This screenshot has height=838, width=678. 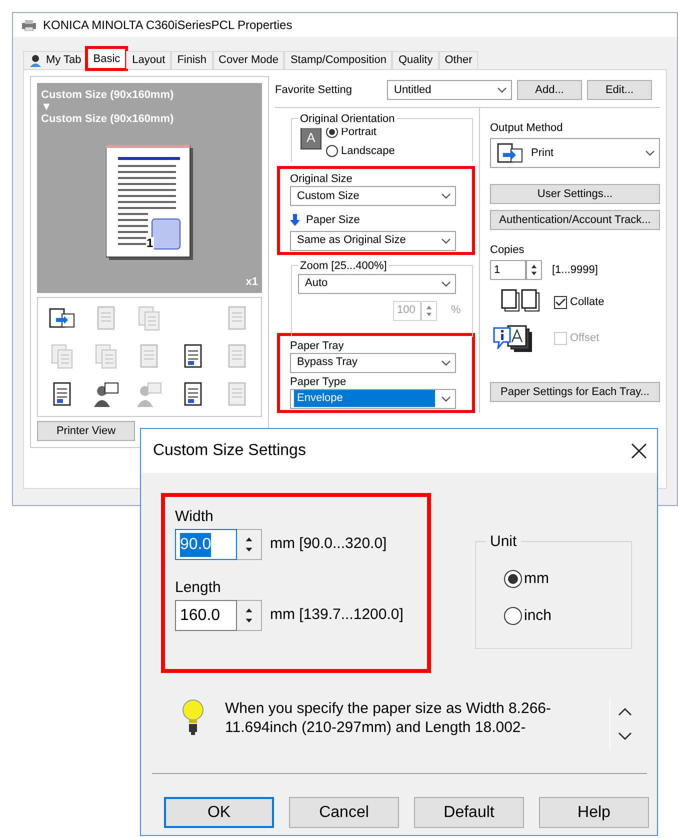 I want to click on info-icon, so click(x=502, y=338).